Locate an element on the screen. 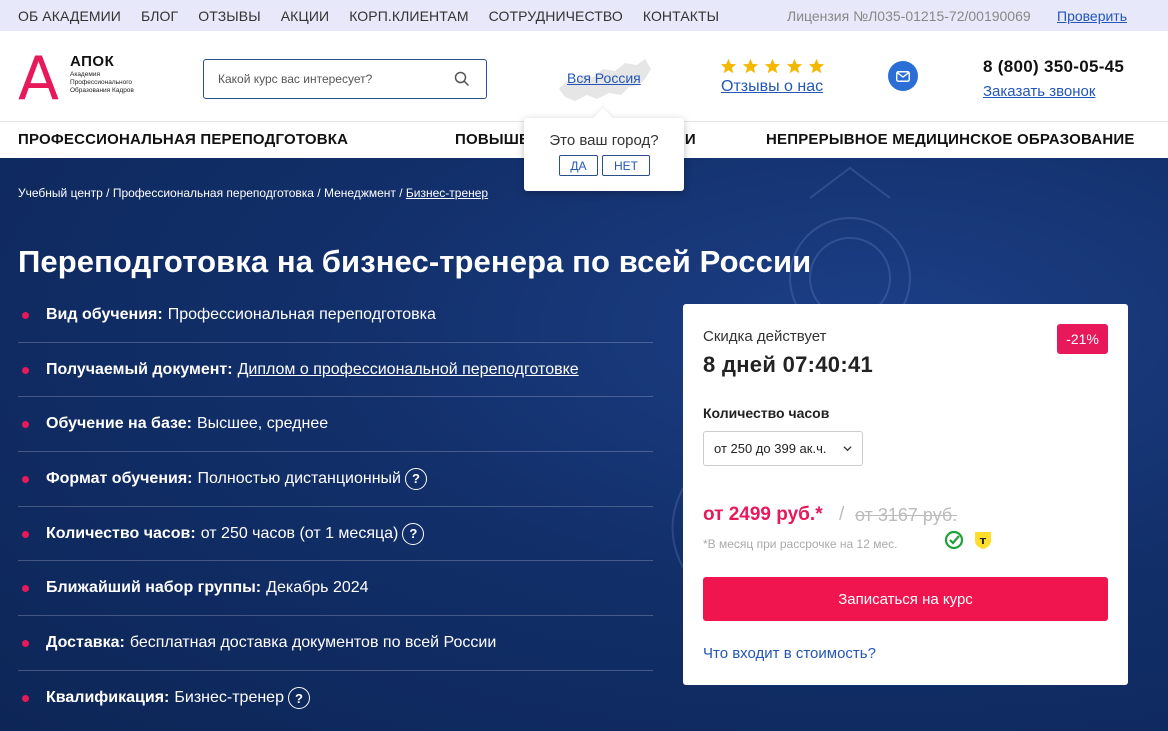 The height and width of the screenshot is (731, 1168). license-text: Лицензия №Л035-01215-72/00190069 is located at coordinates (909, 15).